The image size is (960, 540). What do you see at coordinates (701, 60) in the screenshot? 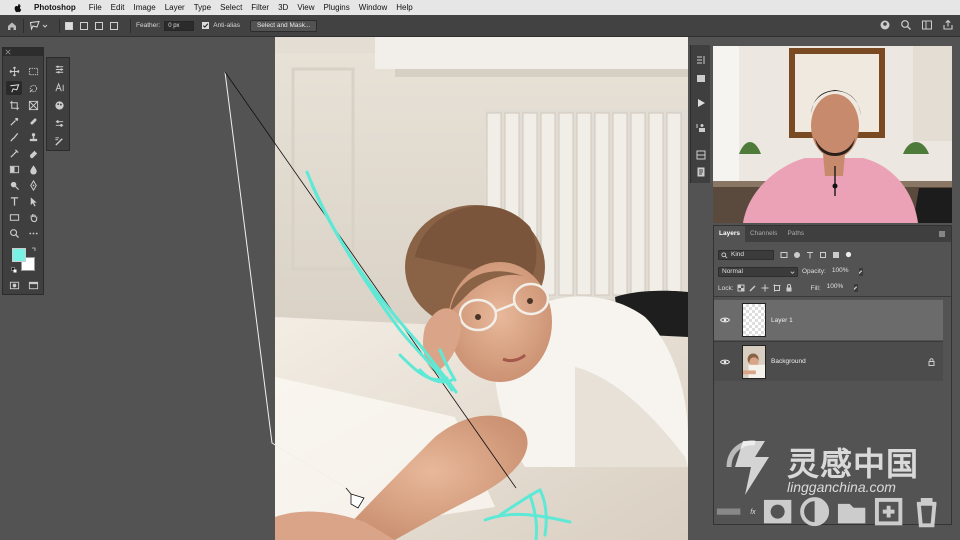
I see `history-icon` at bounding box center [701, 60].